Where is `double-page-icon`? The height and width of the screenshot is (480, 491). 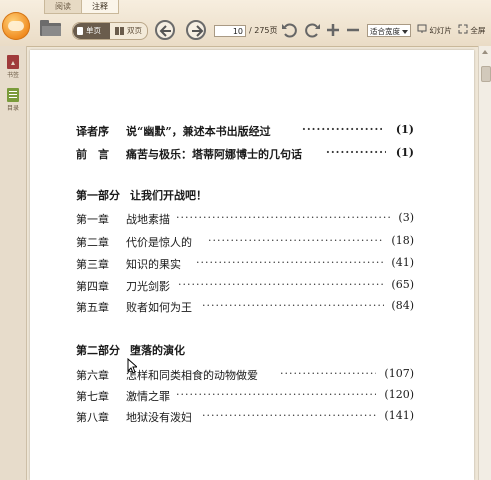 double-page-icon is located at coordinates (117, 31).